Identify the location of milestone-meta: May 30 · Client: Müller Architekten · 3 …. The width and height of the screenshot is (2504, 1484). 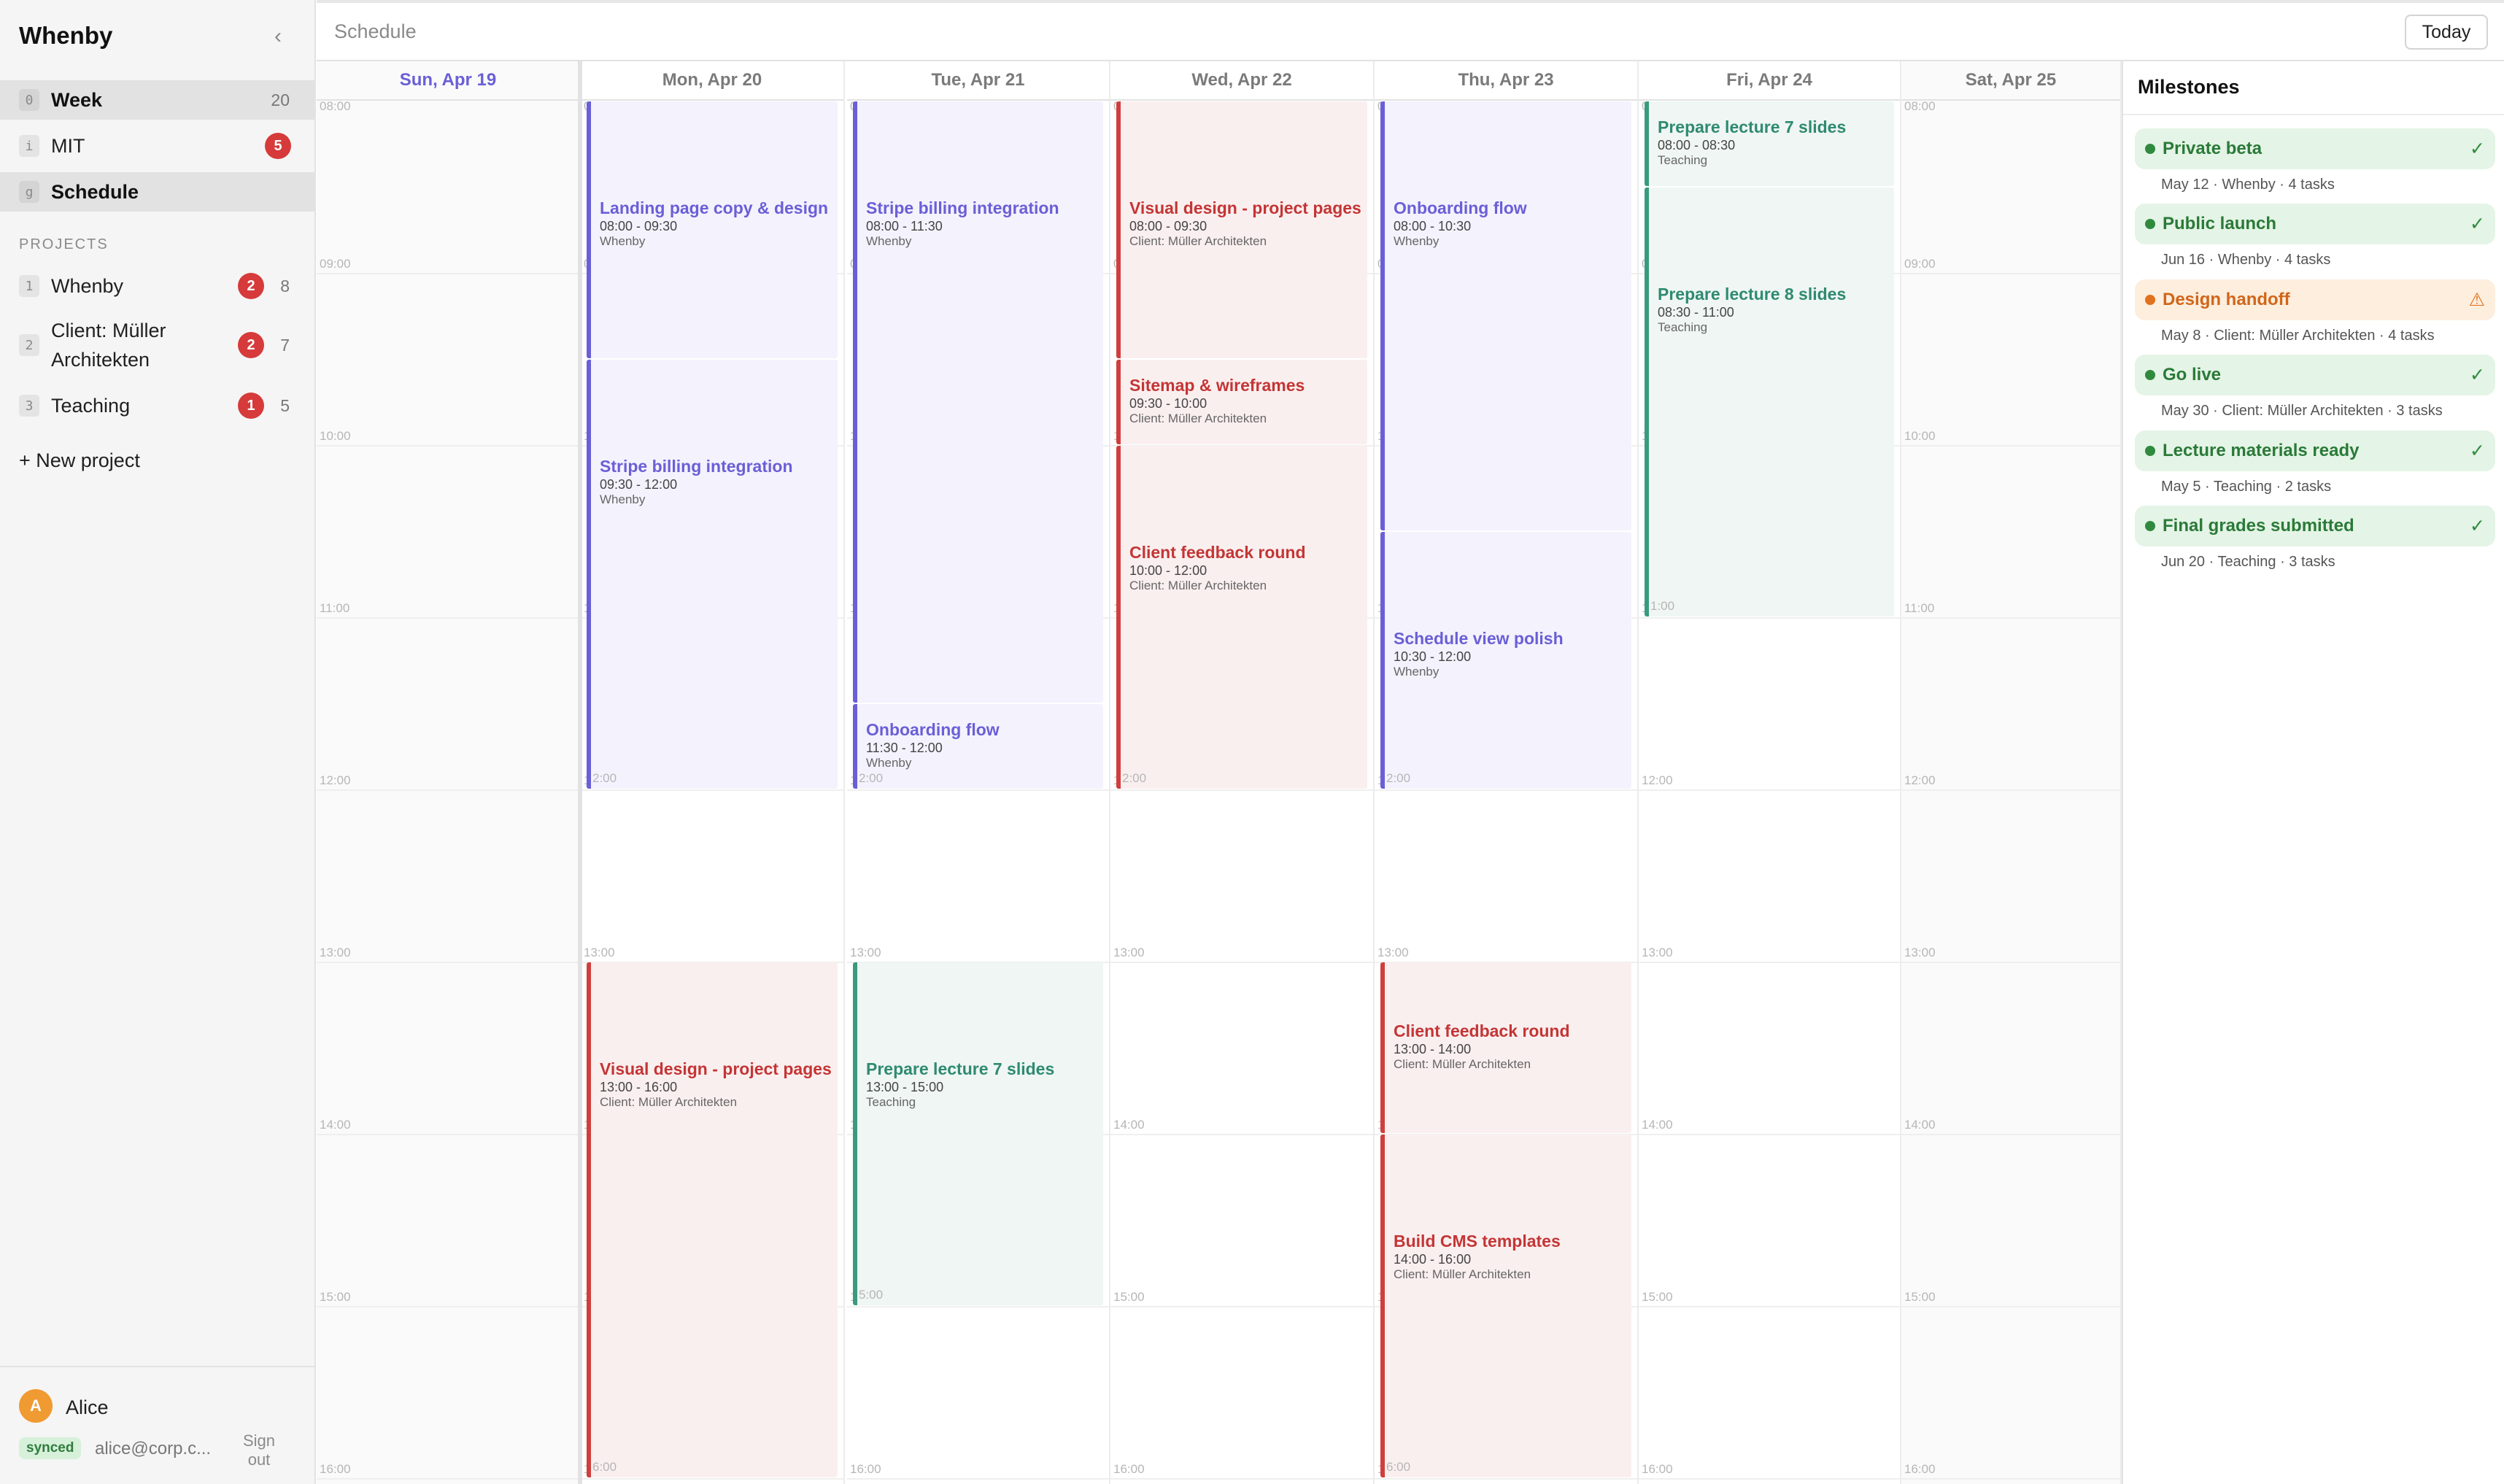
(2302, 411).